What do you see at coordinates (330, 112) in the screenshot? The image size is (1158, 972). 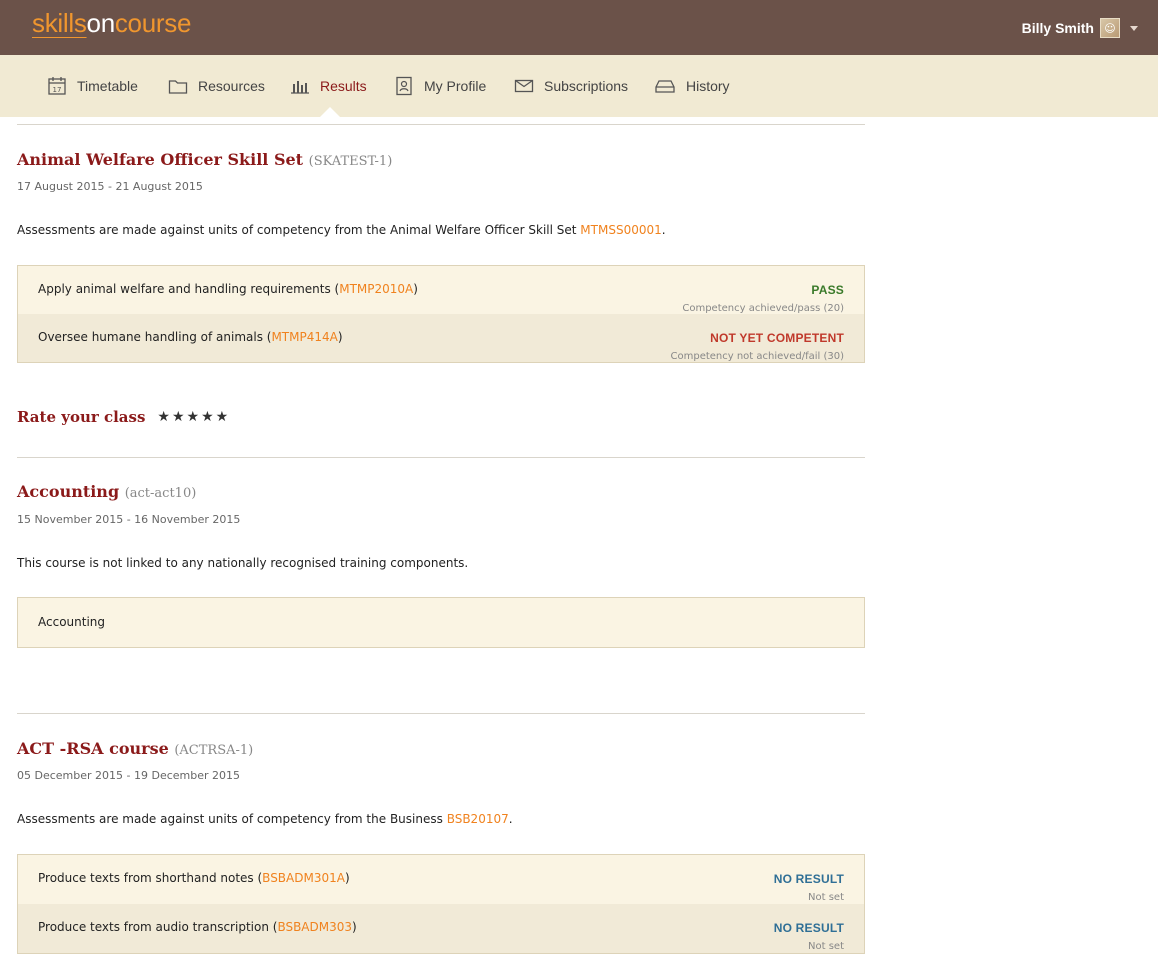 I see `active-tab-pointer` at bounding box center [330, 112].